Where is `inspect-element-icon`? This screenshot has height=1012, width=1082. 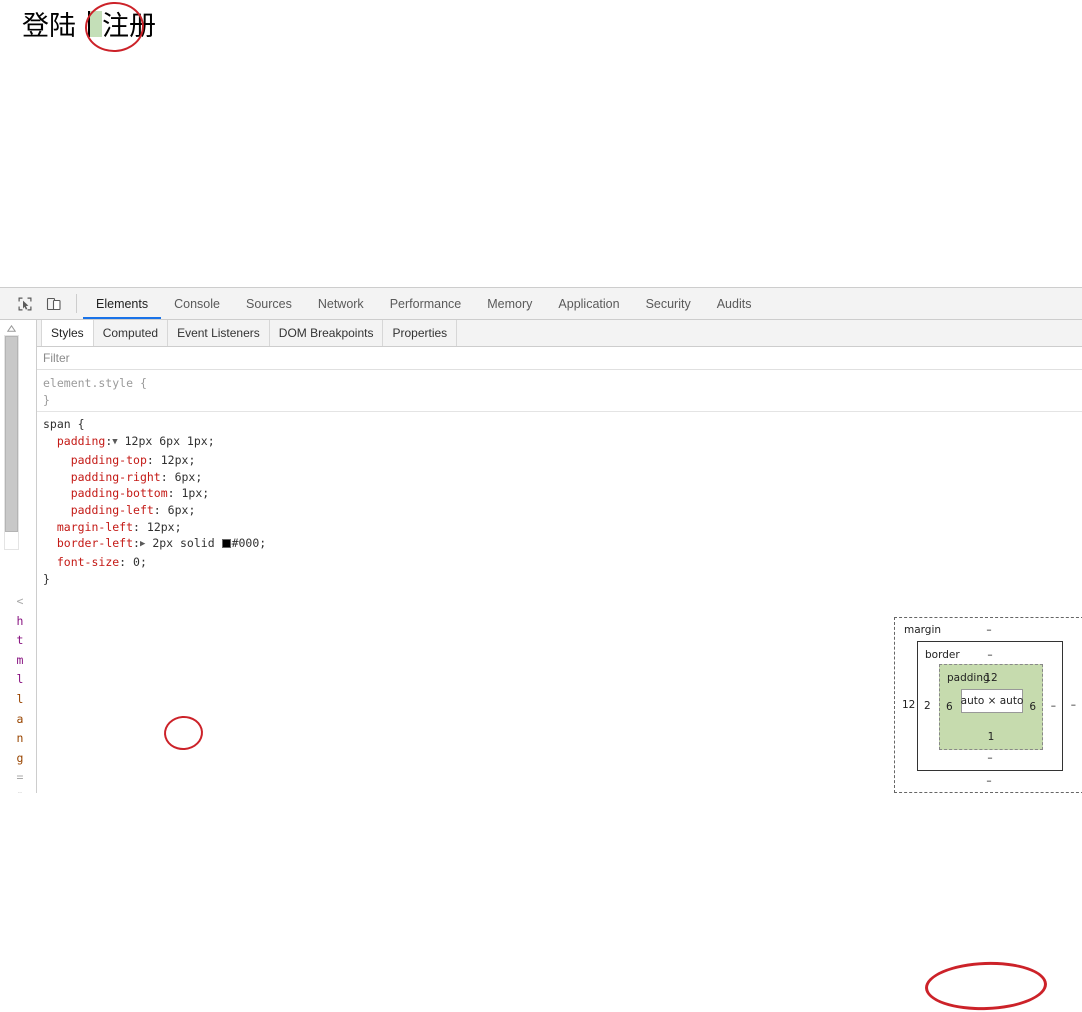
inspect-element-icon is located at coordinates (24, 303).